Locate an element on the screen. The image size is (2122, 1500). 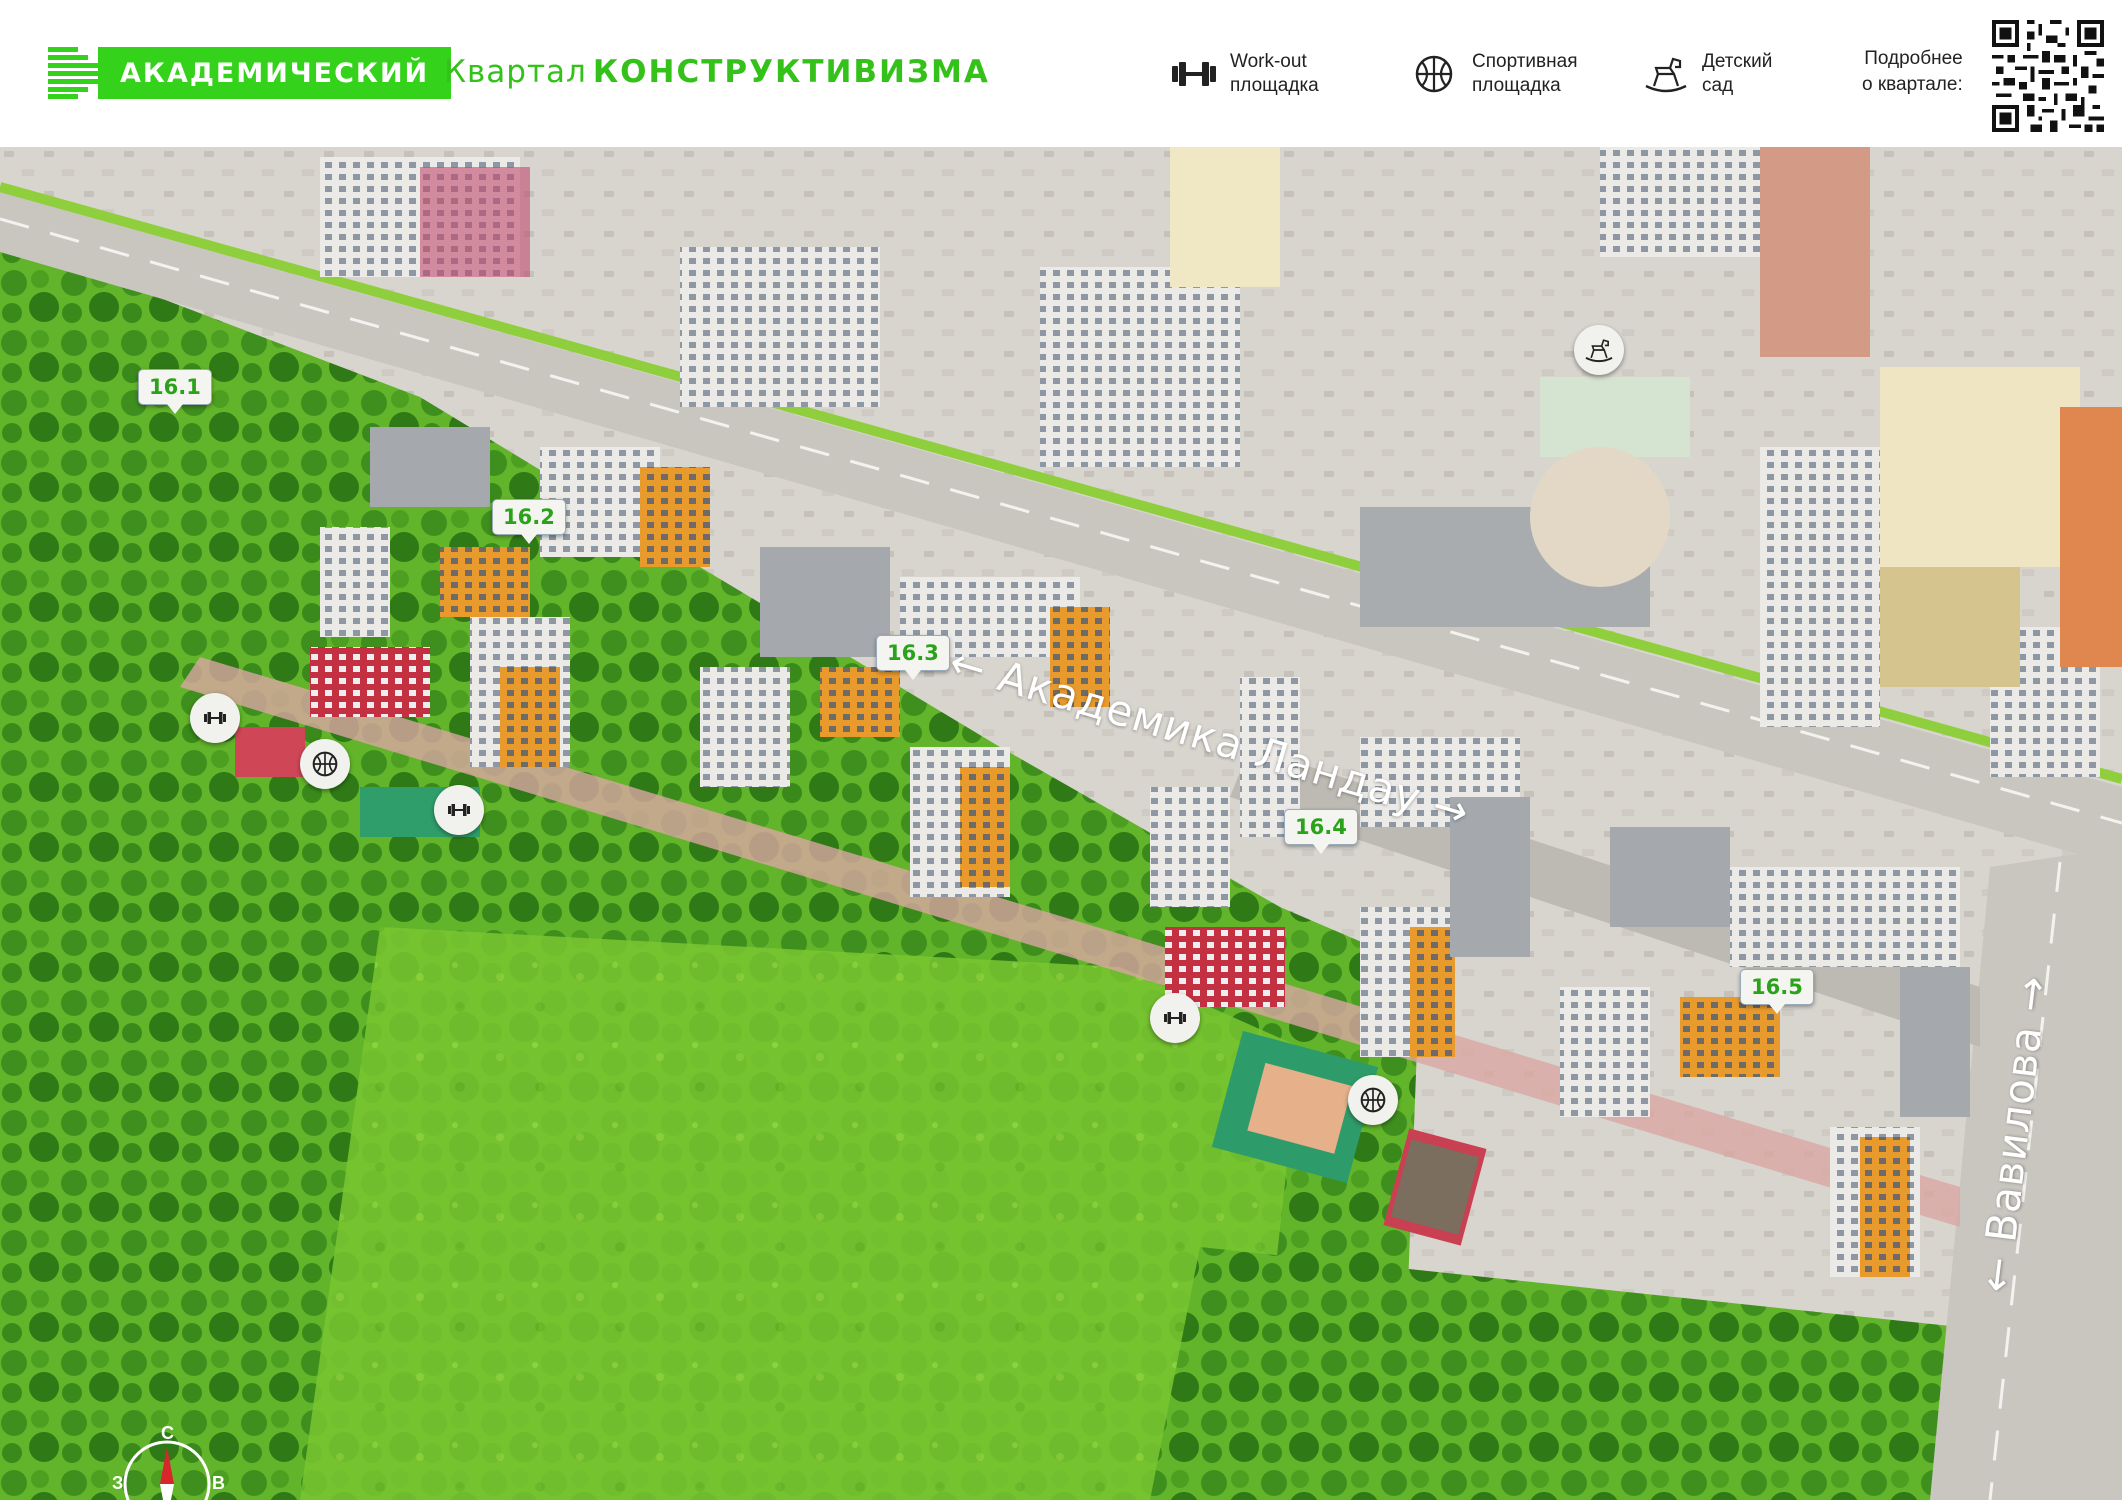
legend-item-sport: Спортивная площадка is located at coordinates (1493, 74).